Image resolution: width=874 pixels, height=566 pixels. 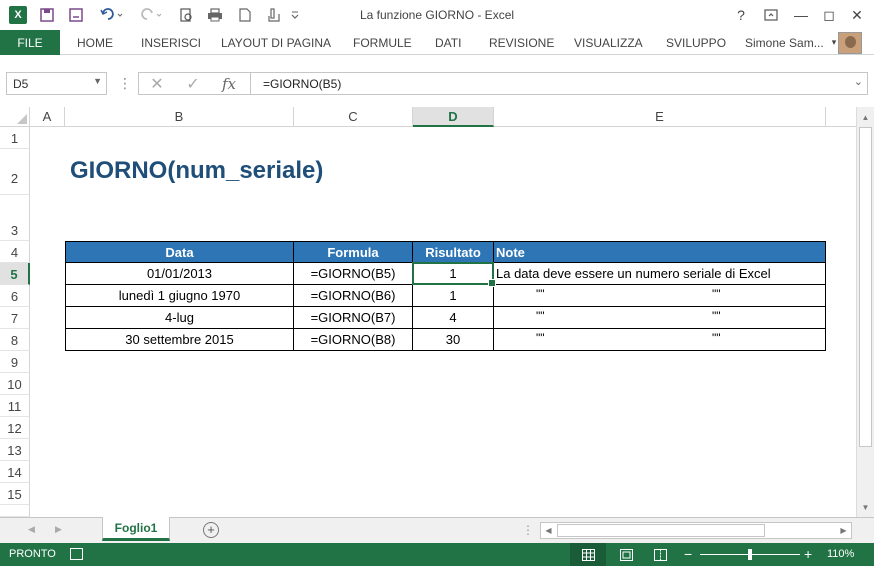 What do you see at coordinates (453, 296) in the screenshot?
I see `cell-d6: 1` at bounding box center [453, 296].